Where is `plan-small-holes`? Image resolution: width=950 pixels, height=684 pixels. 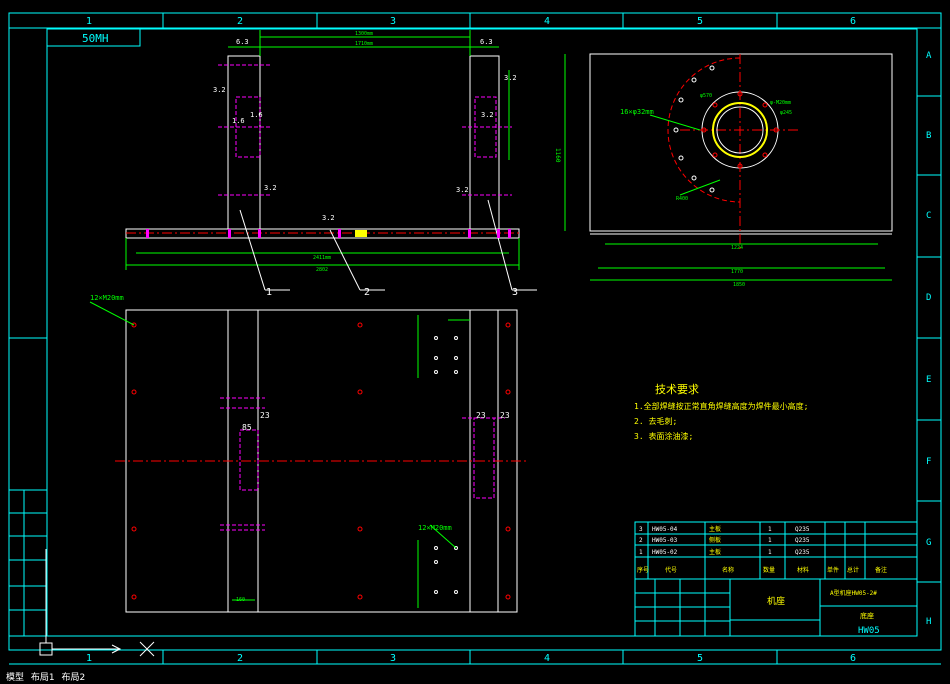 plan-small-holes is located at coordinates (446, 465).